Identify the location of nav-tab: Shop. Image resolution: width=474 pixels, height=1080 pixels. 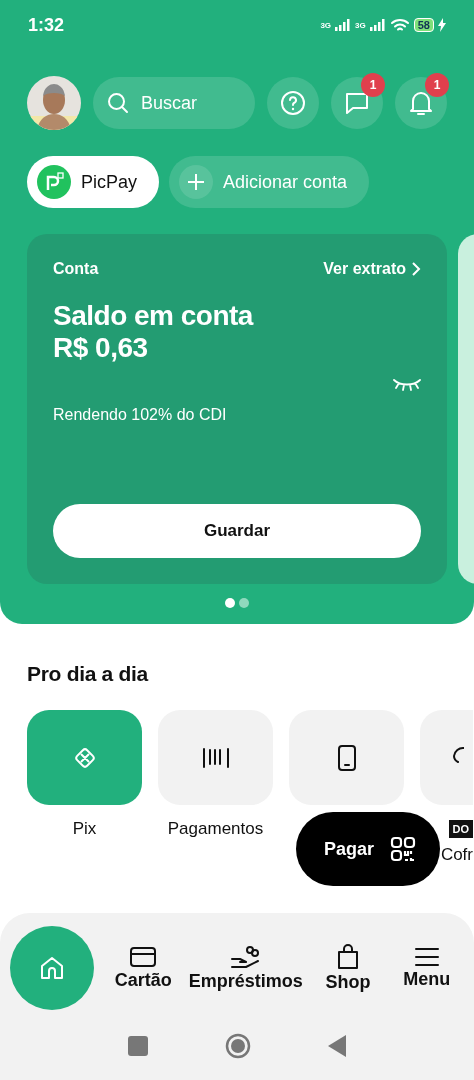
(348, 968).